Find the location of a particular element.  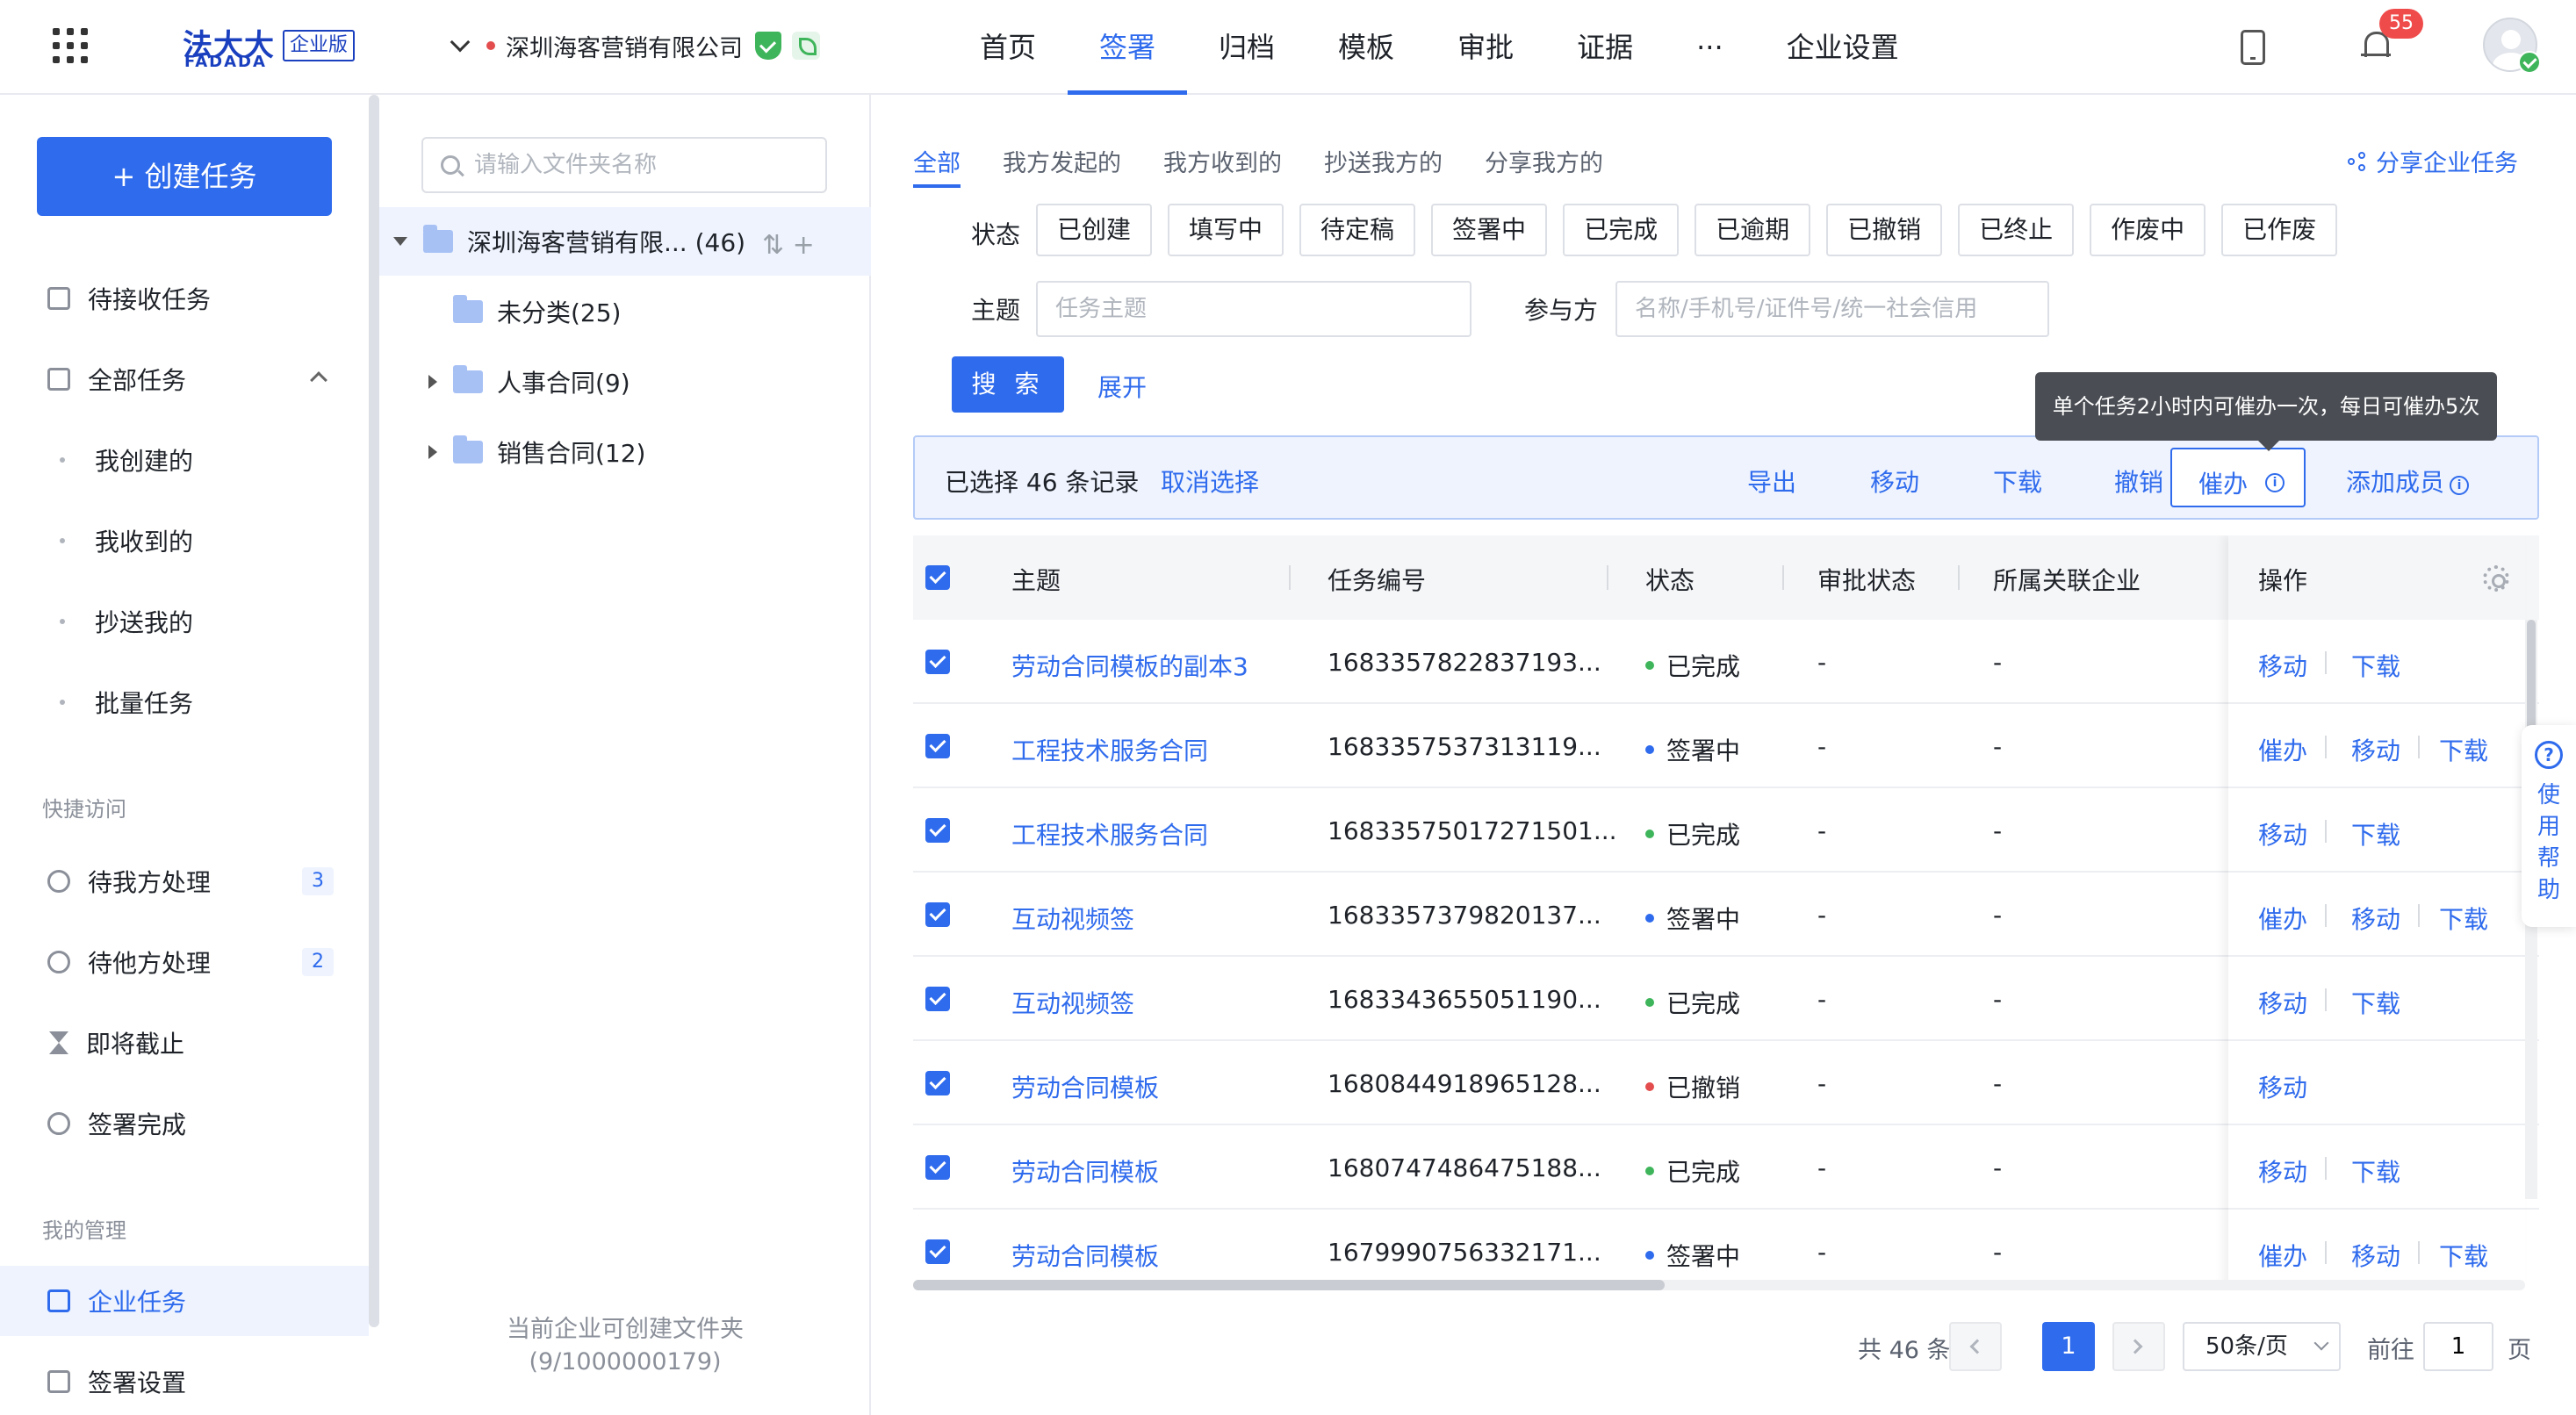

revoke-button: 撤销 is located at coordinates (2138, 481).